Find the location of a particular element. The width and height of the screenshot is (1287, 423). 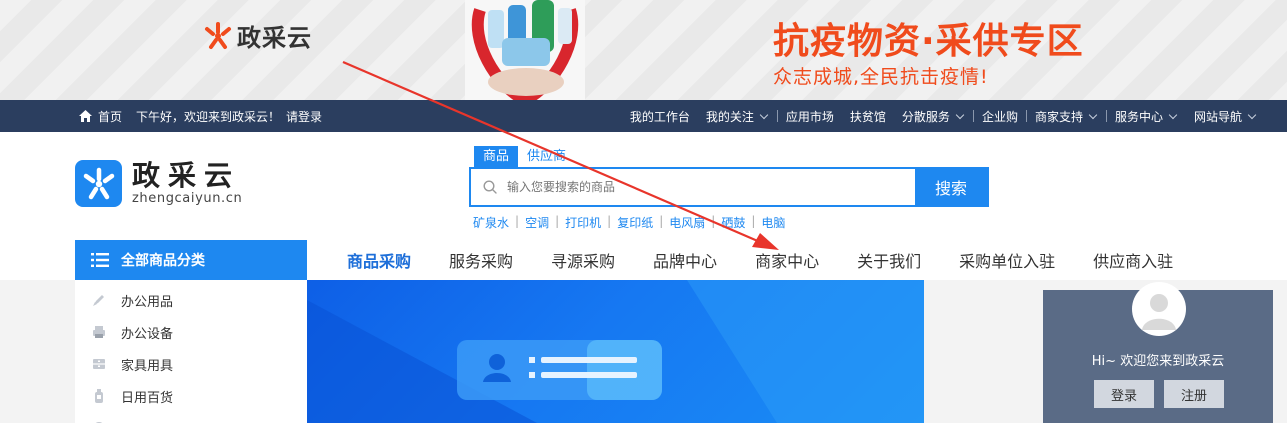

zcy-logo-icon is located at coordinates (218, 35).